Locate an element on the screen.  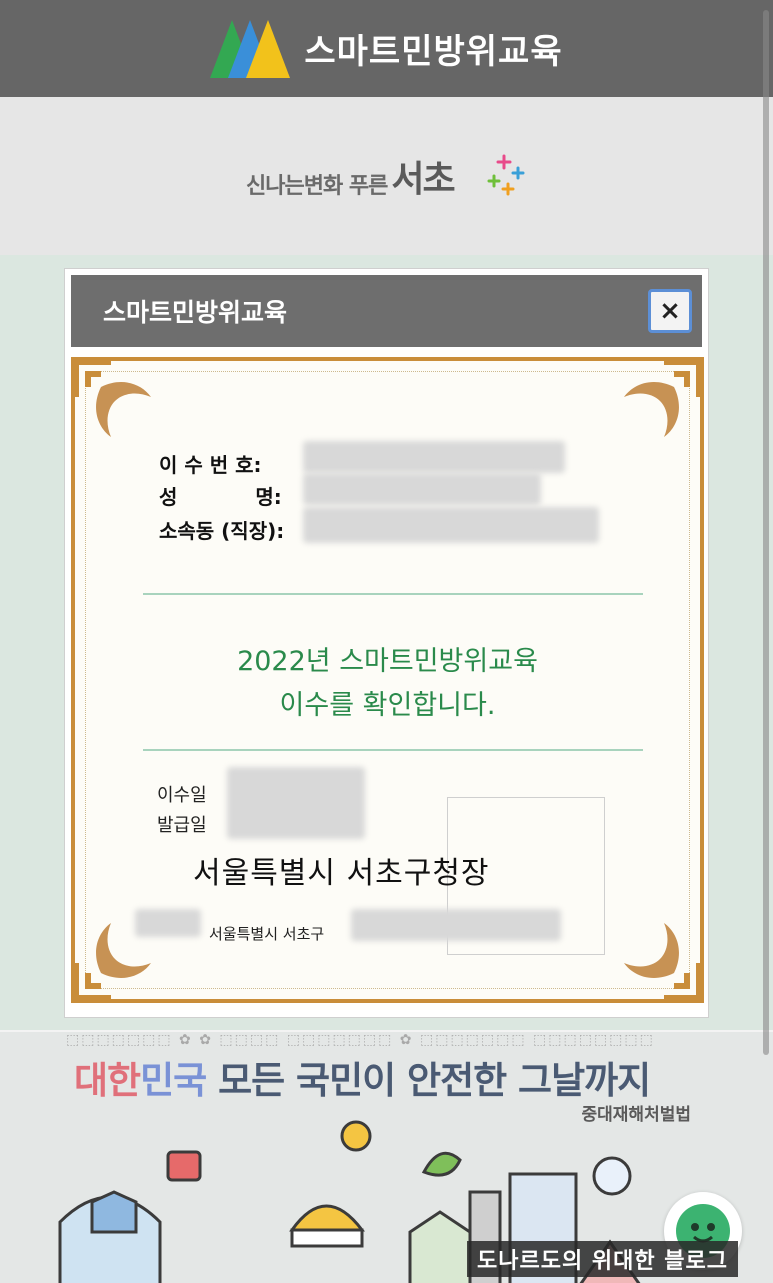
slogan-big-text: 서초 is located at coordinates (423, 179).